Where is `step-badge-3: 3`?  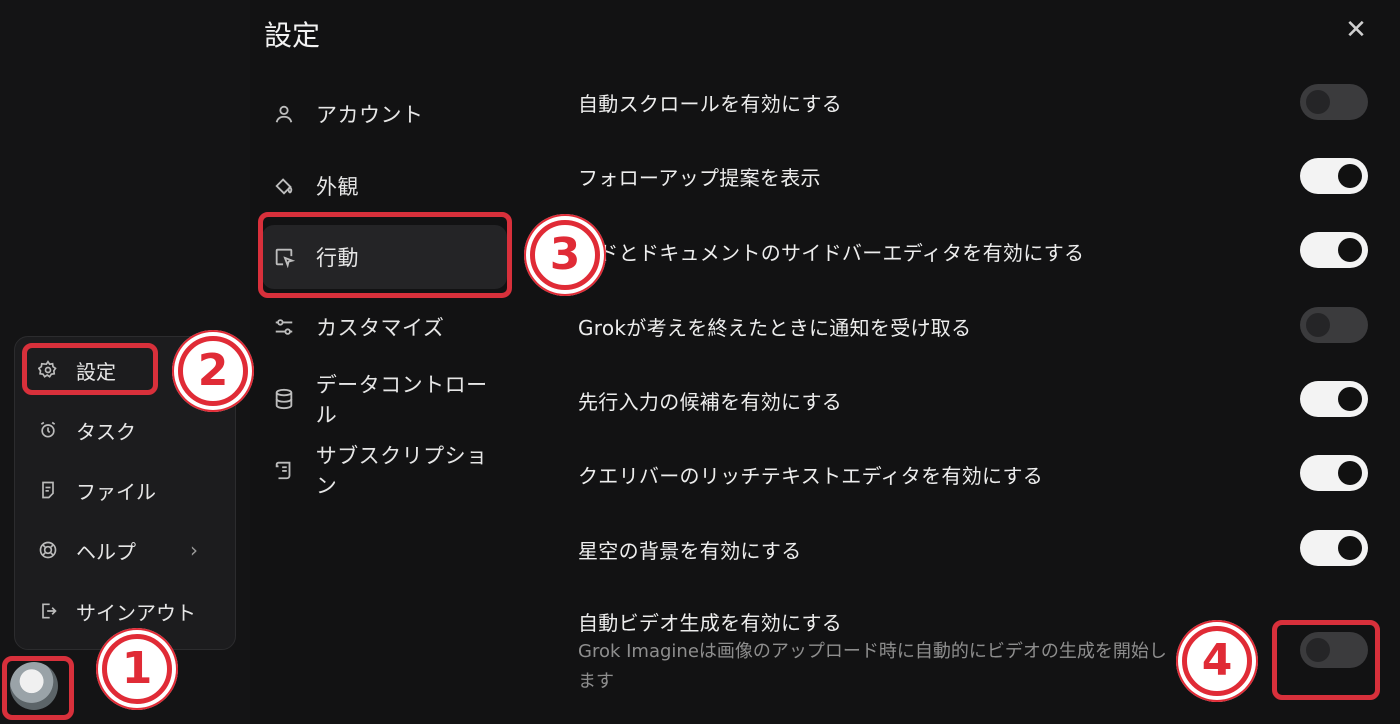 step-badge-3: 3 is located at coordinates (565, 255).